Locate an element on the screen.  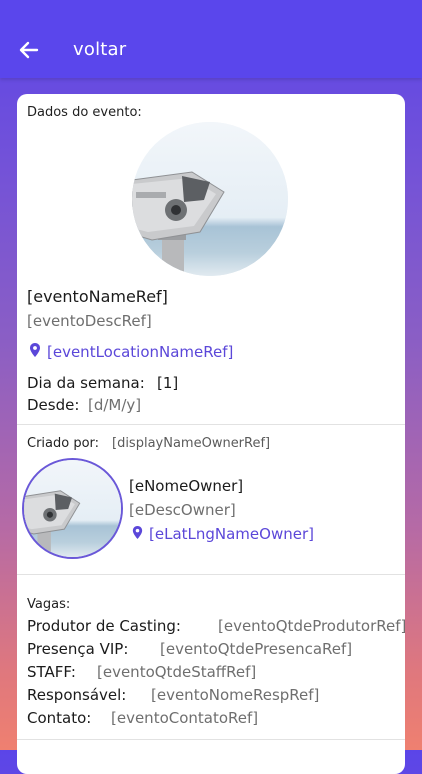
vacancy-label: Produtor de Casting: is located at coordinates (104, 626).